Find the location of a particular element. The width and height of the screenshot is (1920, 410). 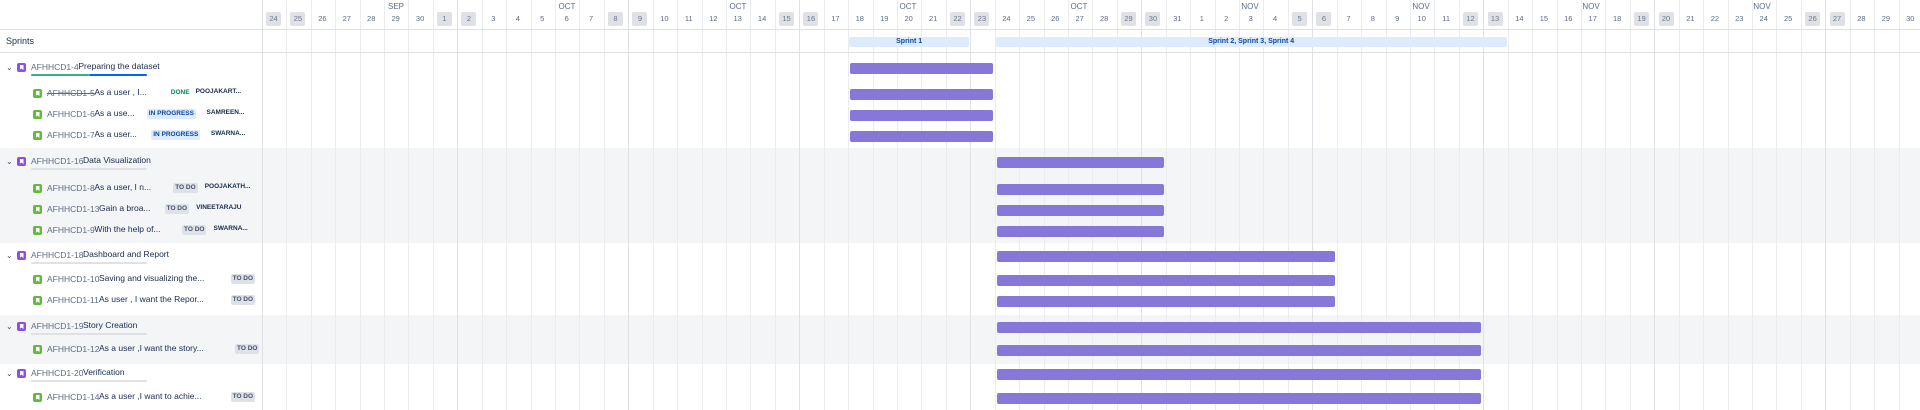

day-label: 14 is located at coordinates (762, 18).